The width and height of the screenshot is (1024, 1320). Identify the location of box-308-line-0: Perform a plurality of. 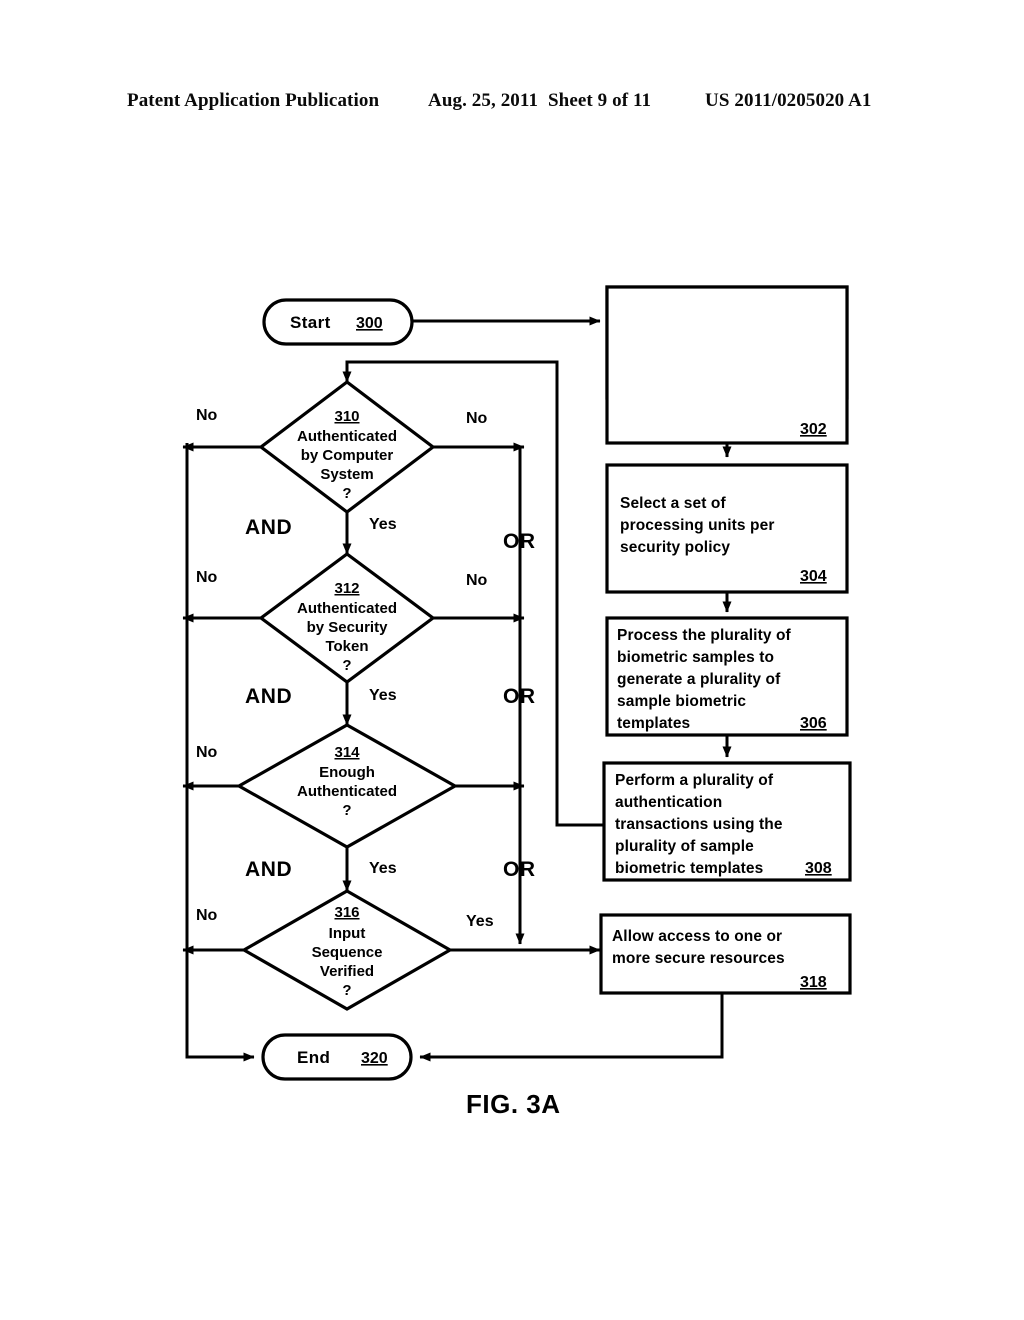
(694, 780).